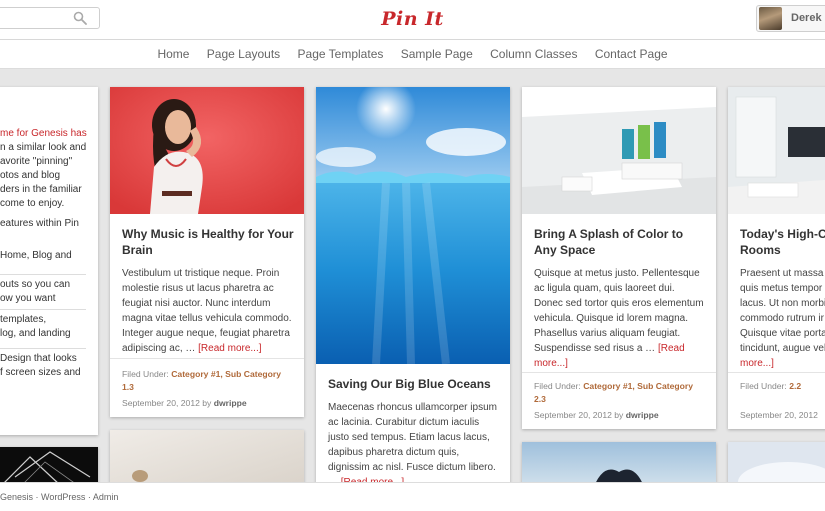 This screenshot has height=511, width=825. I want to click on nav-page-layouts: Page Layouts, so click(243, 54).